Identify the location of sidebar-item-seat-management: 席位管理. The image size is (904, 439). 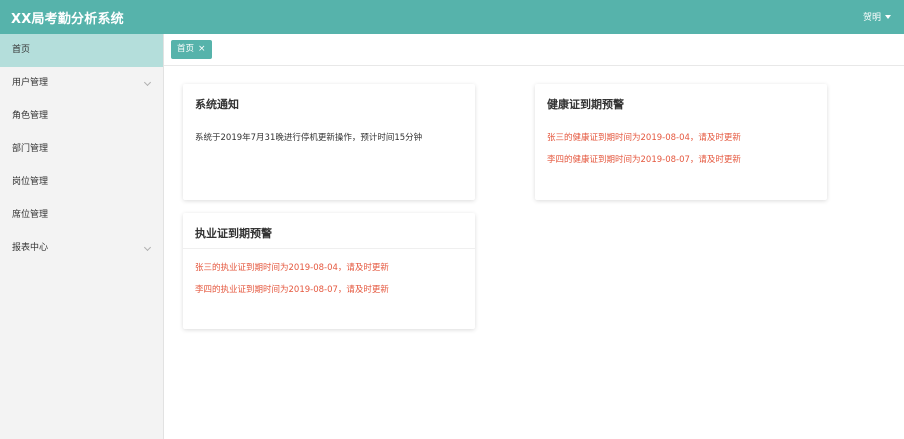
(81, 215).